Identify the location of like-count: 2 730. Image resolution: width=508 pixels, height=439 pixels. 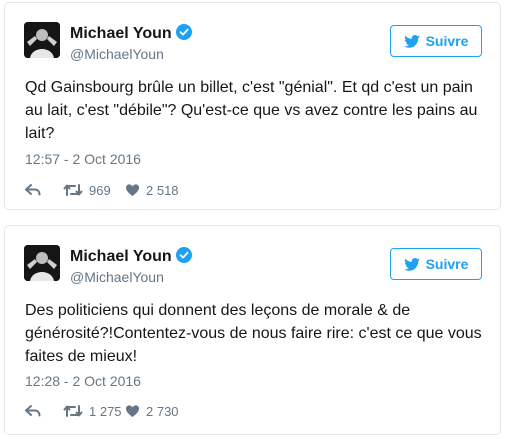
(162, 411).